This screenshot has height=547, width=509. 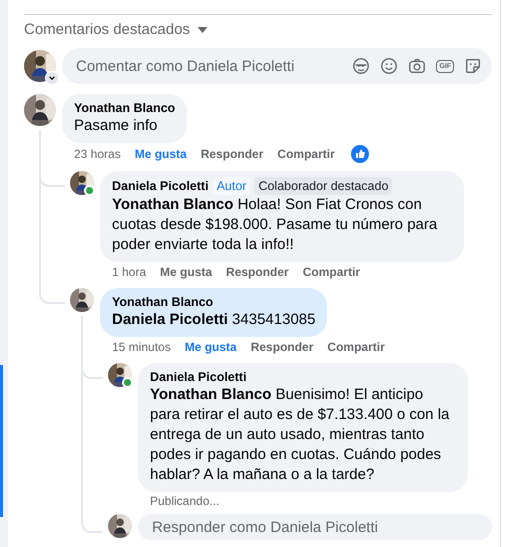 What do you see at coordinates (97, 154) in the screenshot?
I see `timestamp: 23 horas` at bounding box center [97, 154].